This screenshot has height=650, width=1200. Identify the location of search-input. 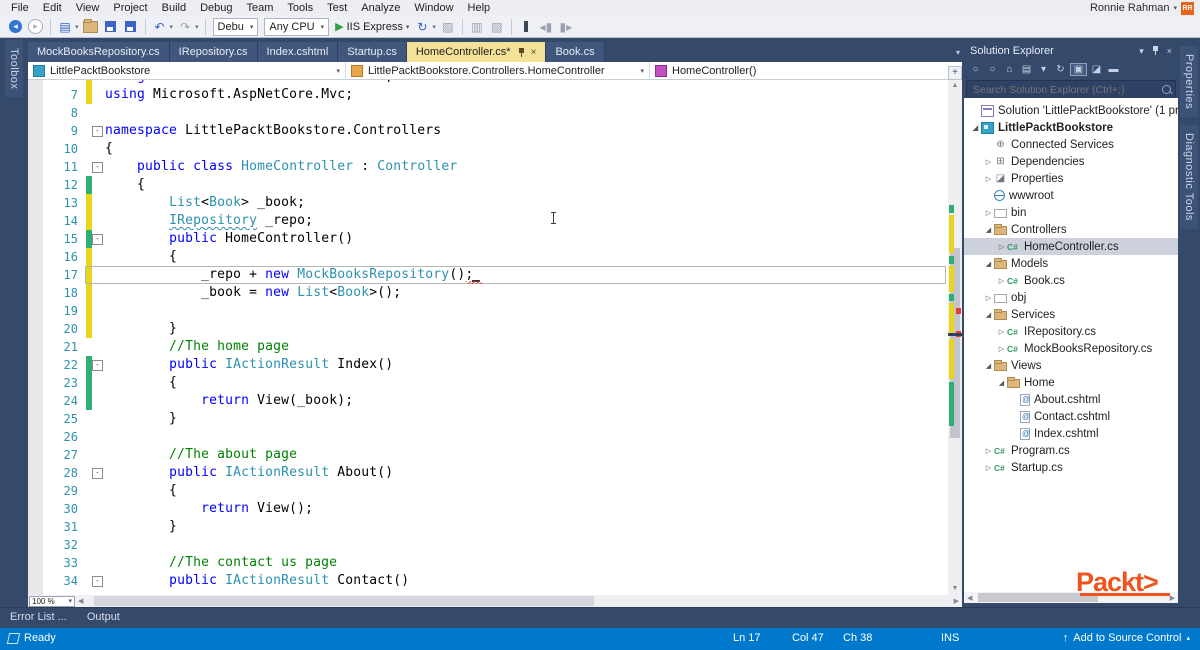
(1066, 89).